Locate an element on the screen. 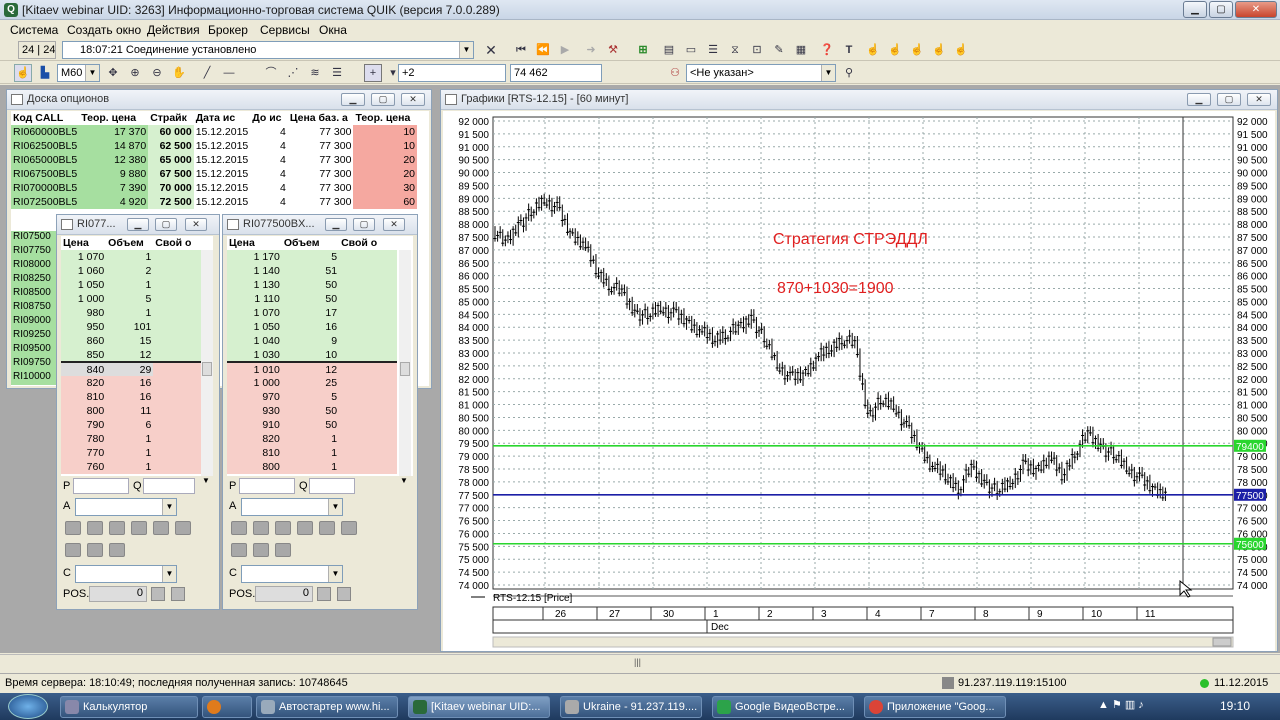 This screenshot has height=720, width=1280. sell-row: 1 050 16 is located at coordinates (312, 327).